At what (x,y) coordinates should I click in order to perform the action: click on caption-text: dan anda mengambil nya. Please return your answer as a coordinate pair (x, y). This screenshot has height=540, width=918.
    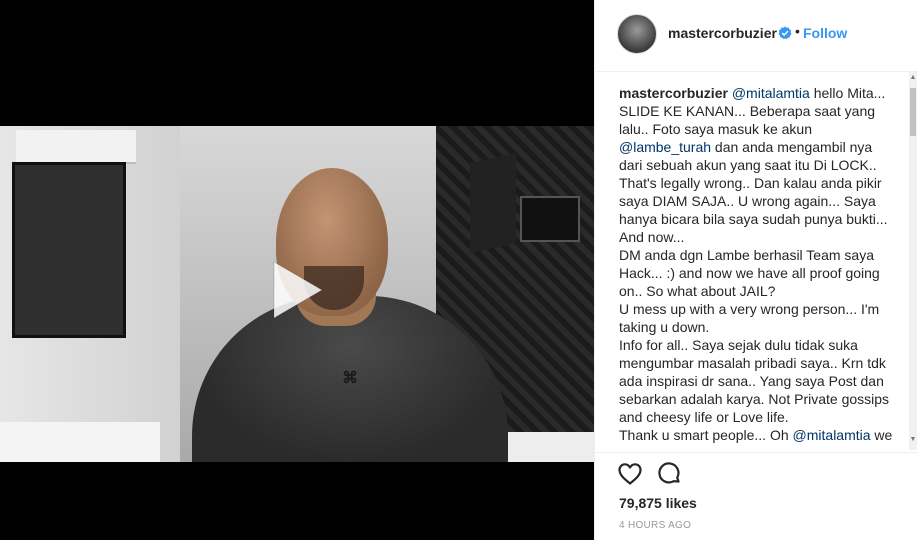
    Looking at the image, I should click on (792, 147).